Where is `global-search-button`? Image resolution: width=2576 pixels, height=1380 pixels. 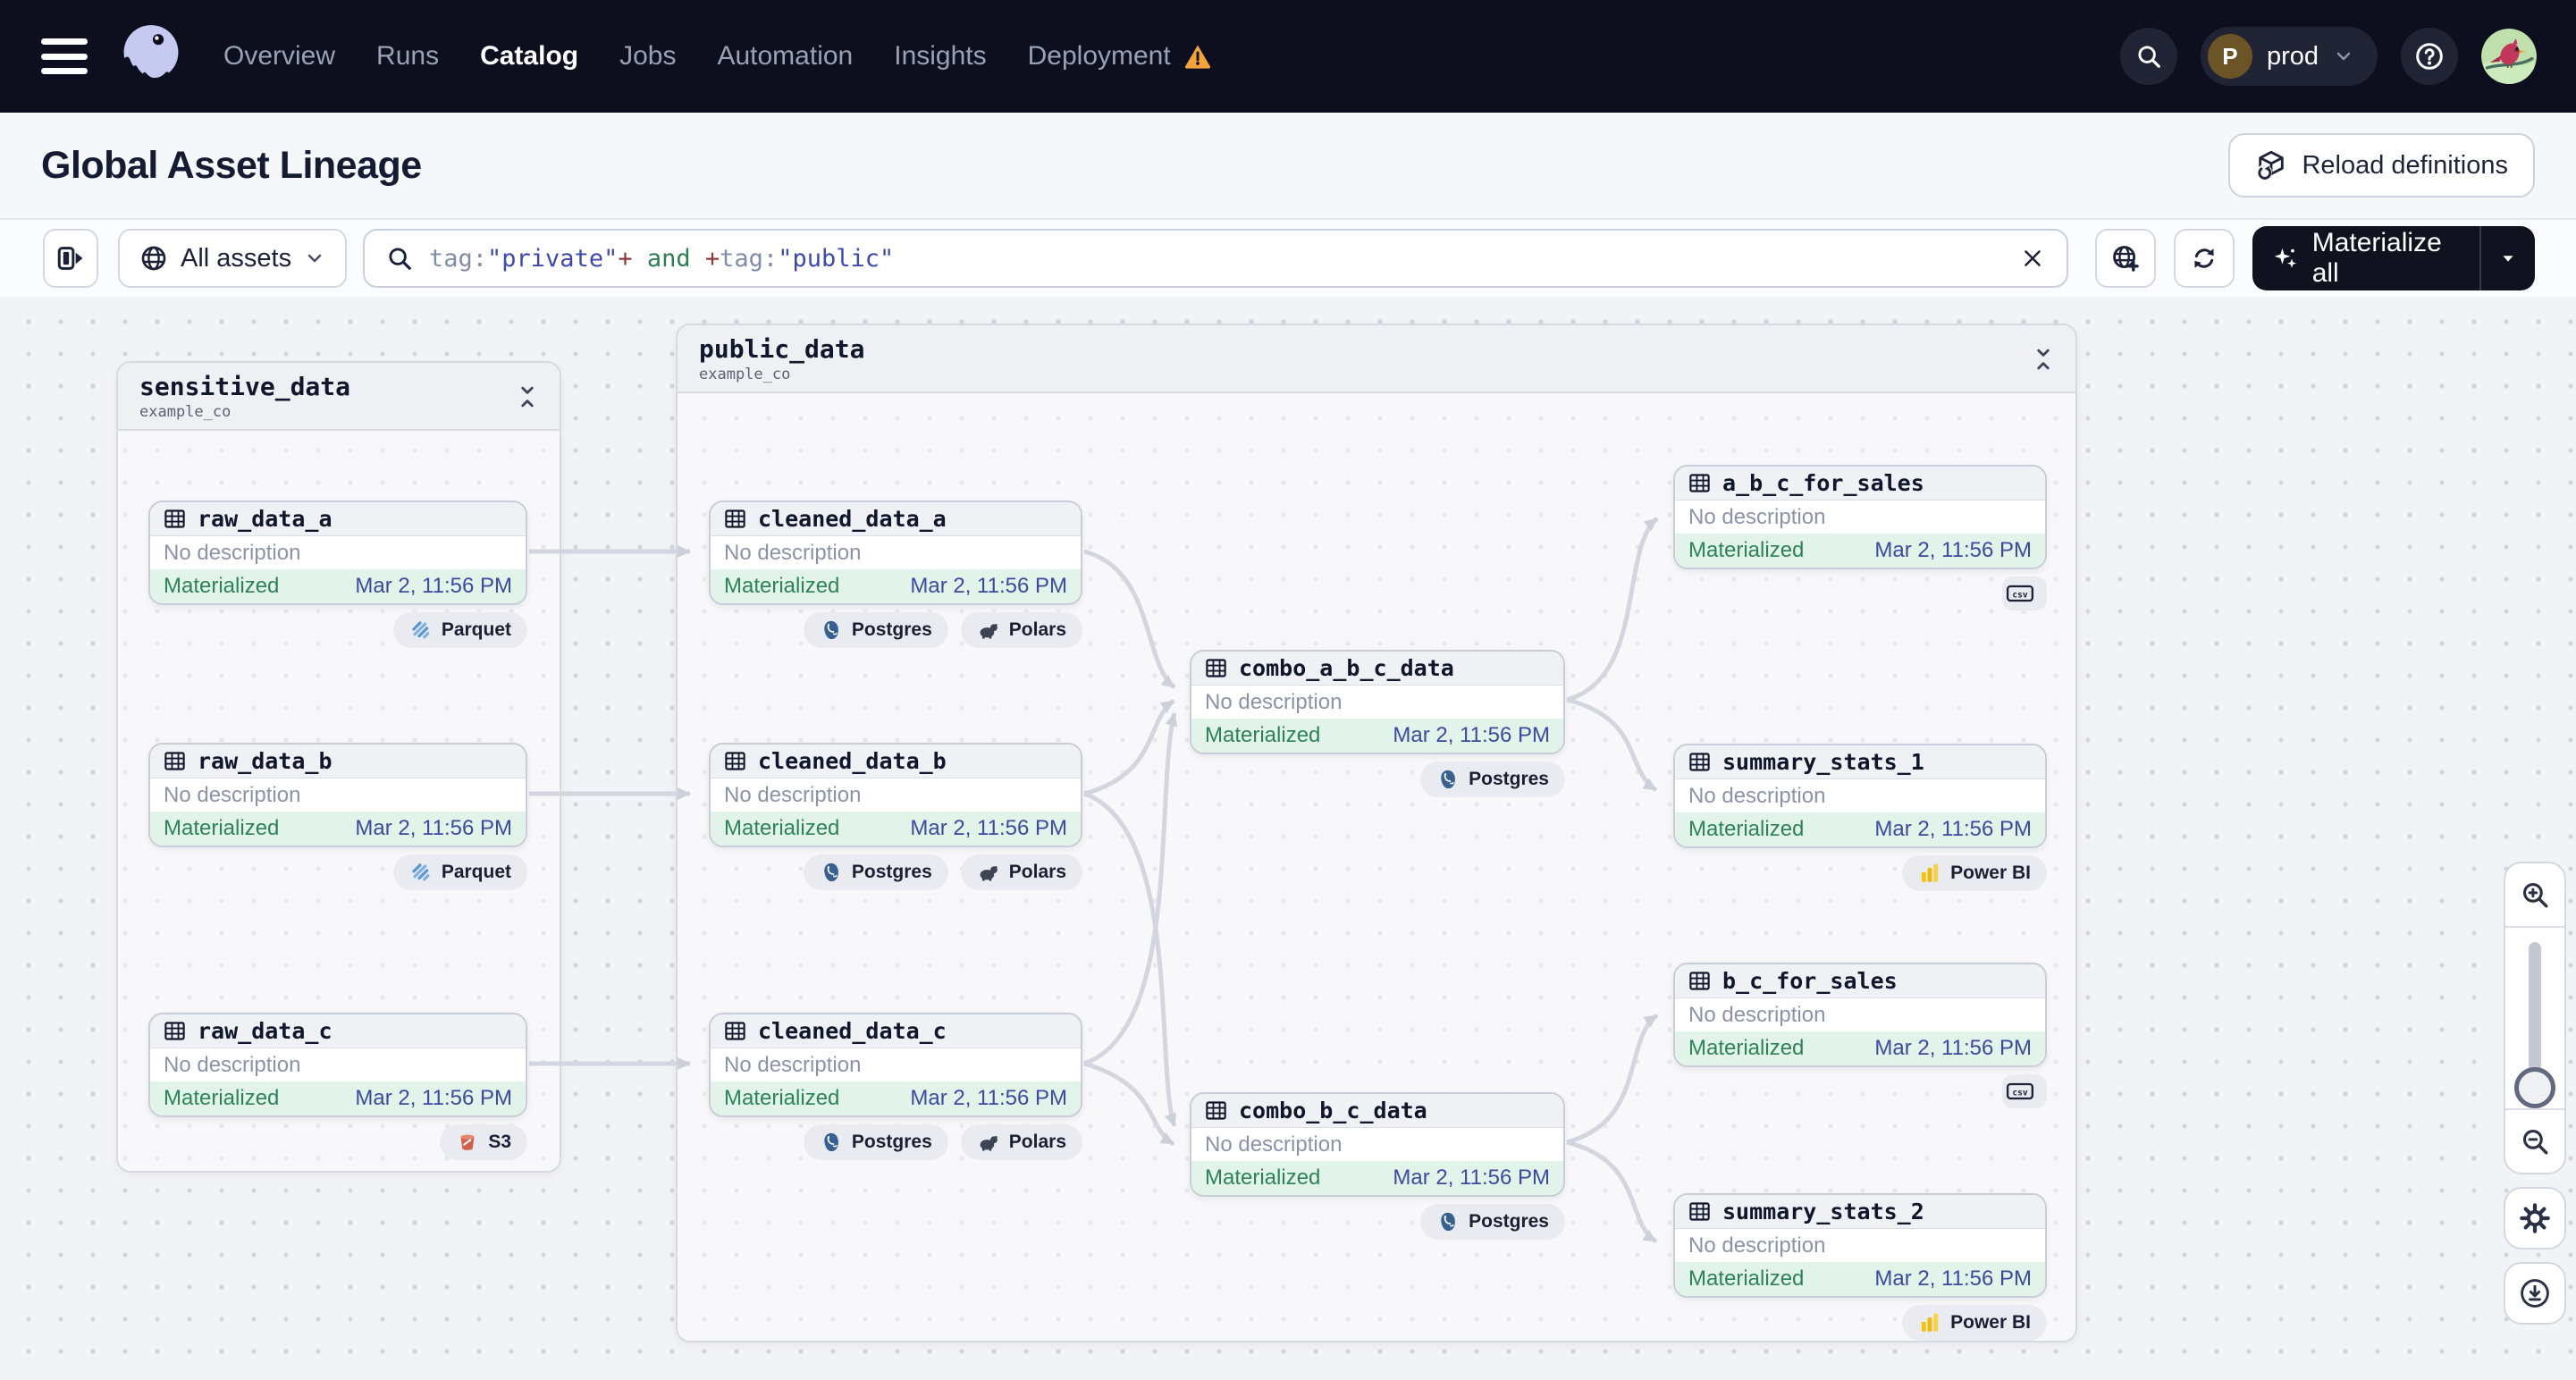
global-search-button is located at coordinates (2148, 56).